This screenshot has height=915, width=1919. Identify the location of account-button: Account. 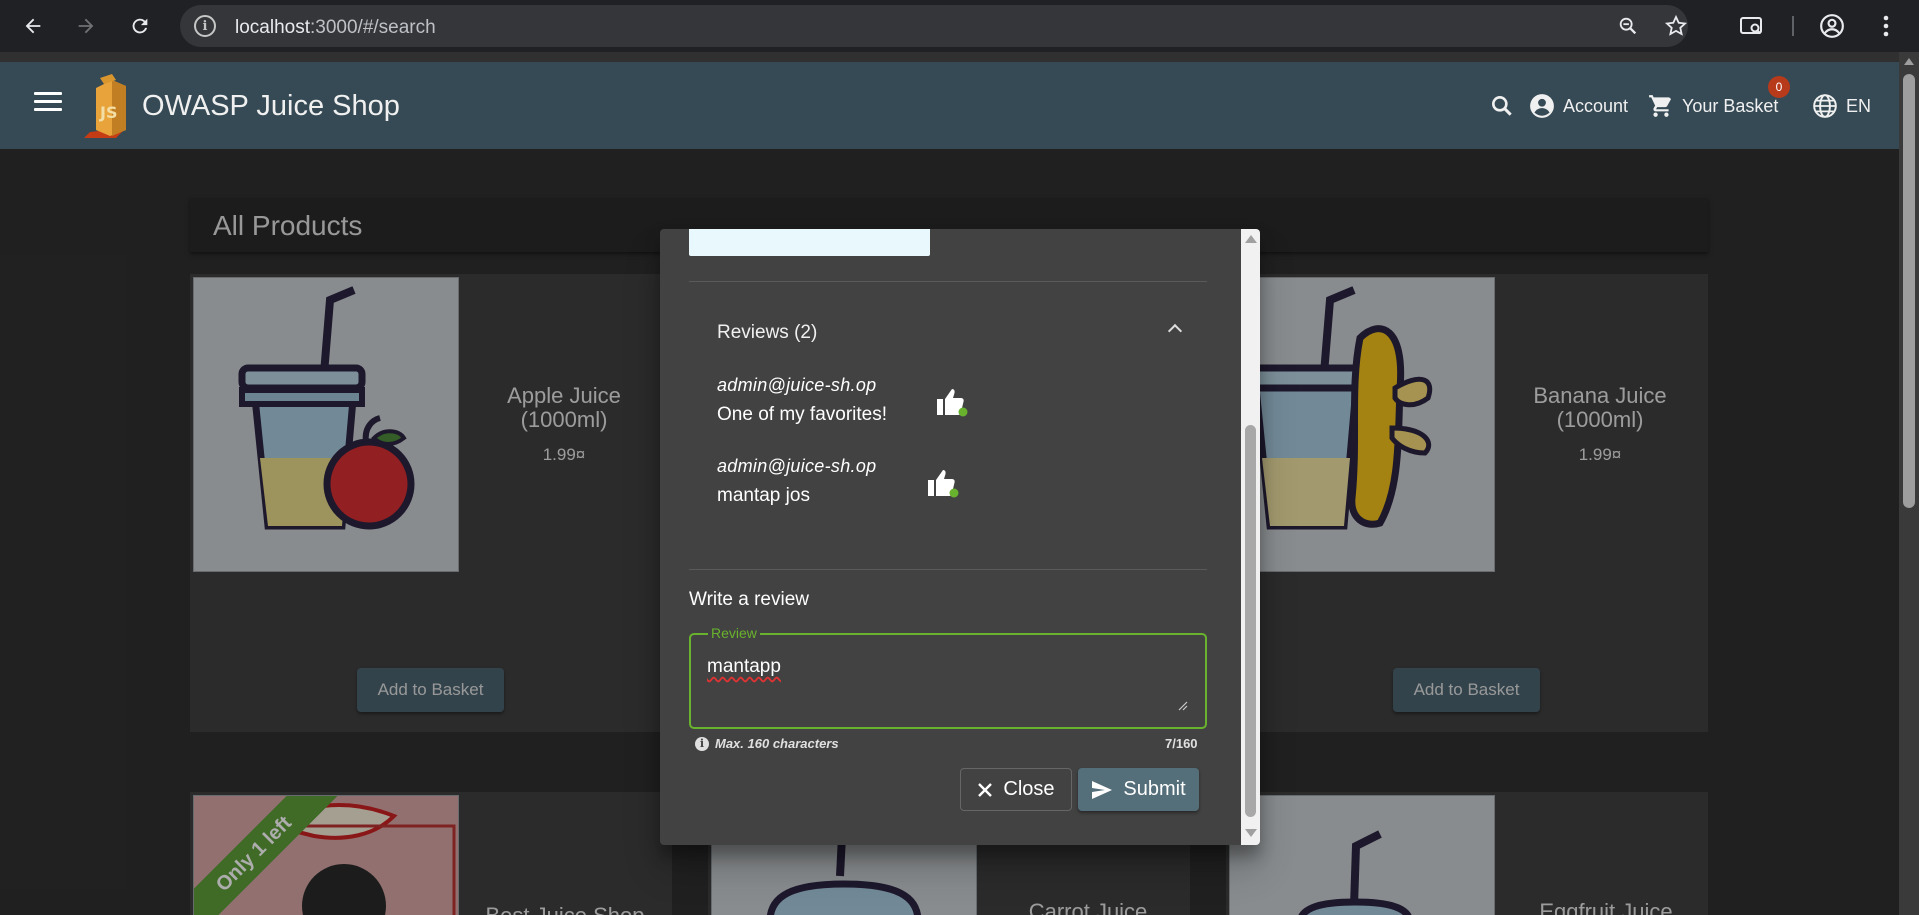
(1578, 106).